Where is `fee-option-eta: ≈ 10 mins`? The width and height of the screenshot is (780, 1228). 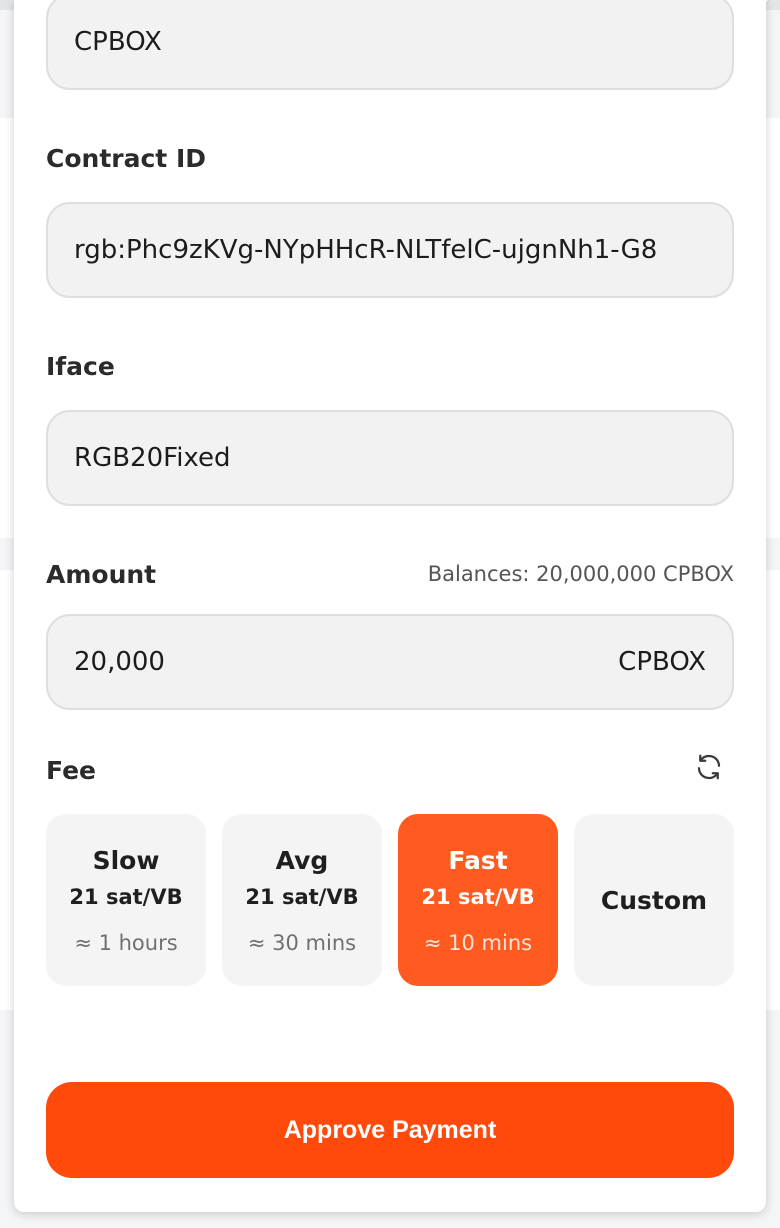
fee-option-eta: ≈ 10 mins is located at coordinates (478, 942).